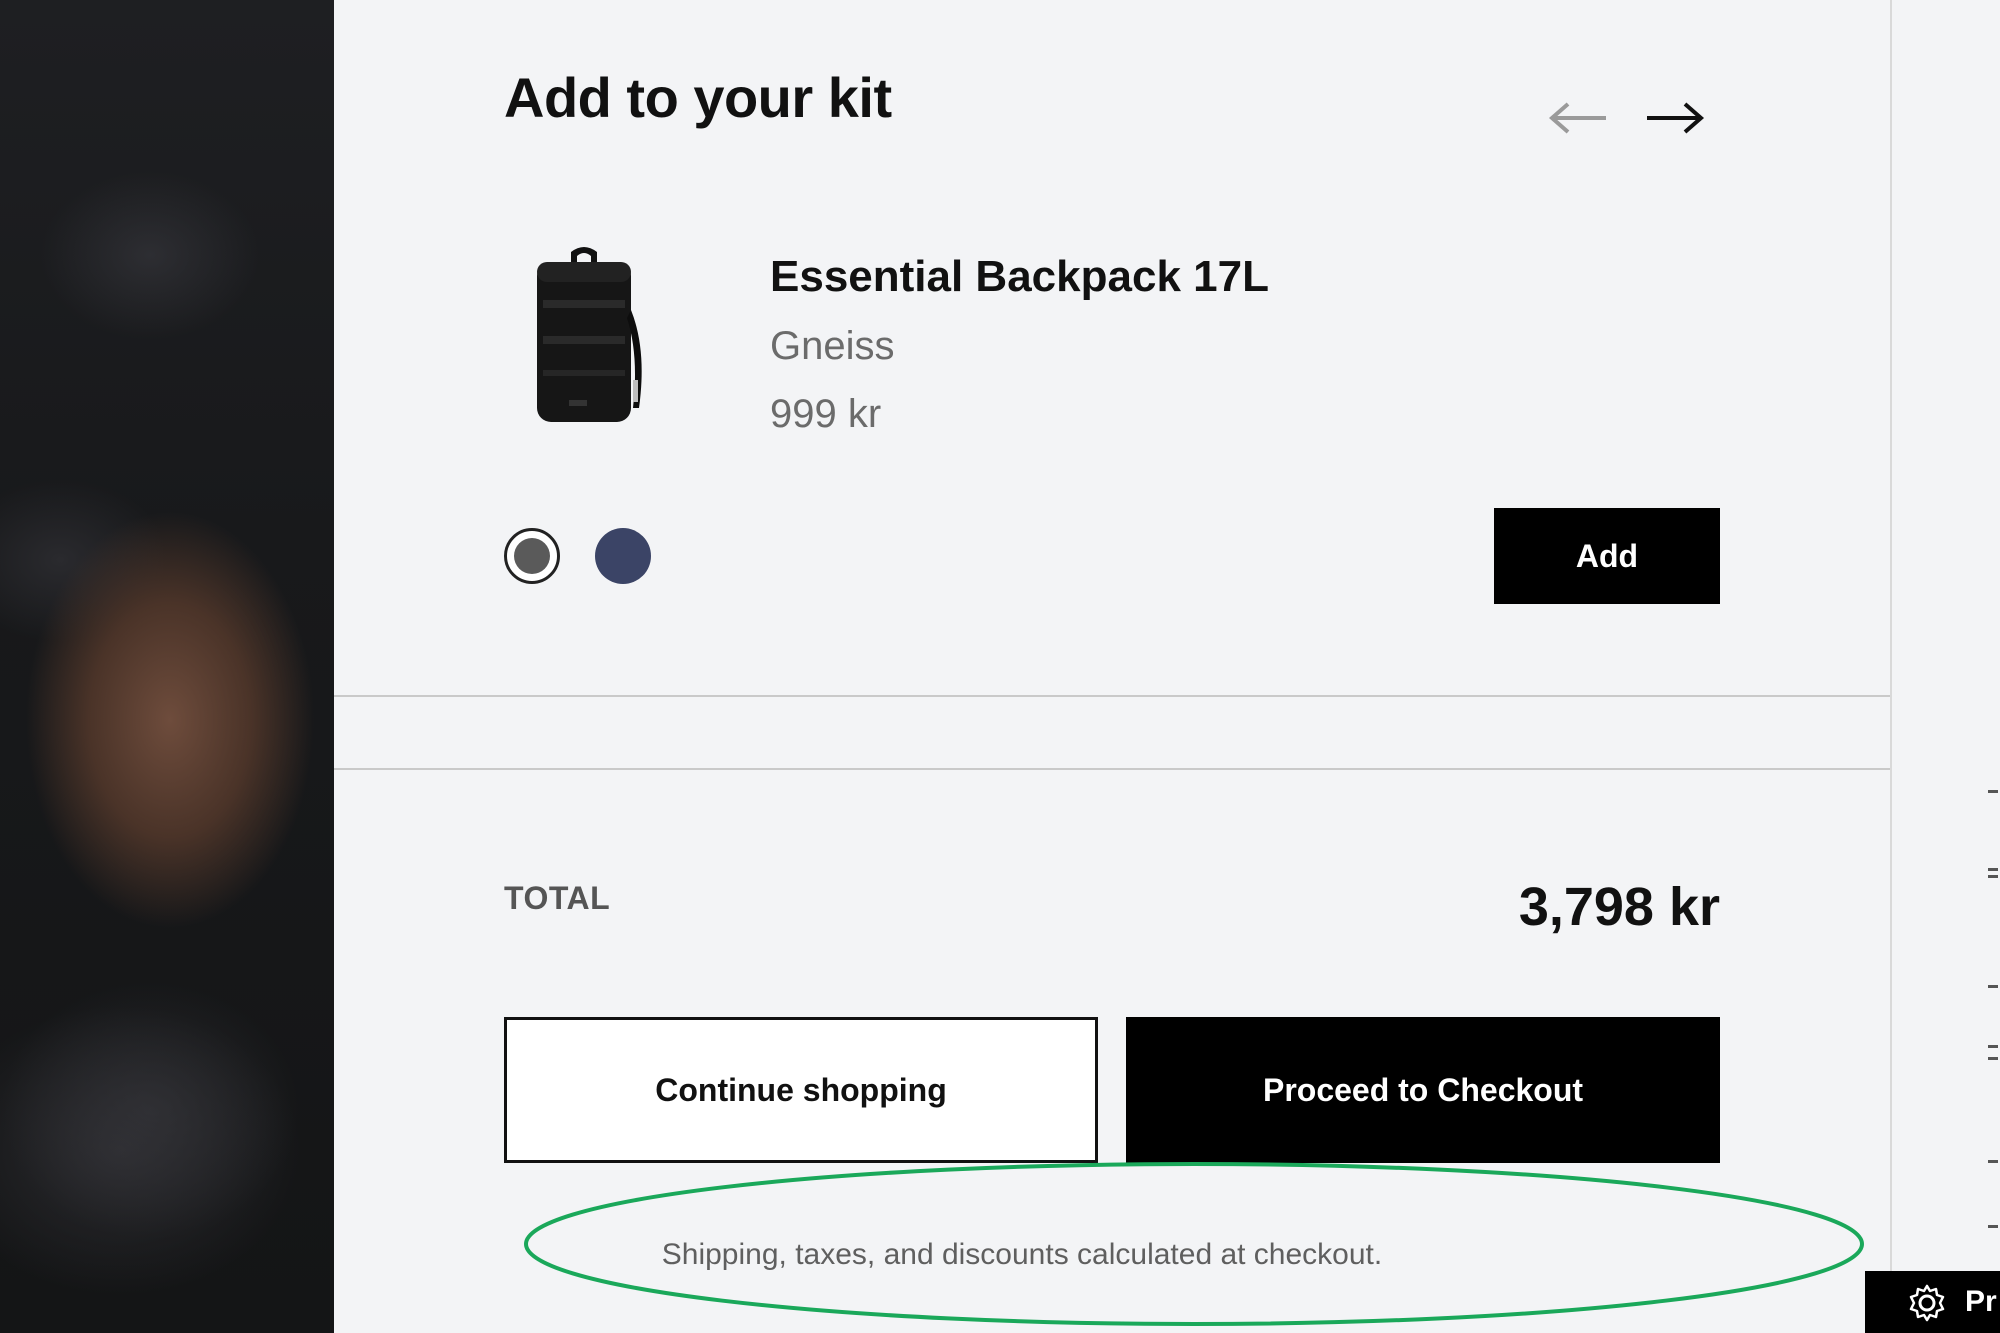 This screenshot has width=2000, height=1333. I want to click on backpack-icon, so click(584, 335).